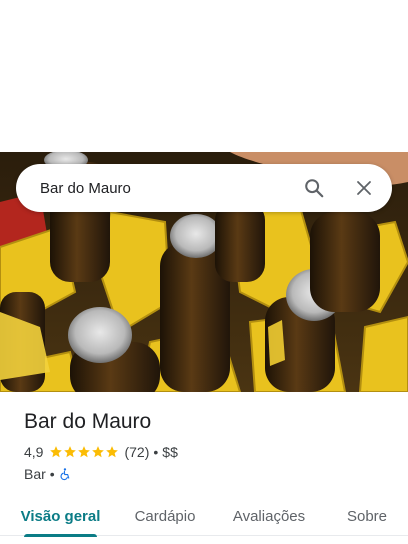  I want to click on category-row: Bar •, so click(209, 474).